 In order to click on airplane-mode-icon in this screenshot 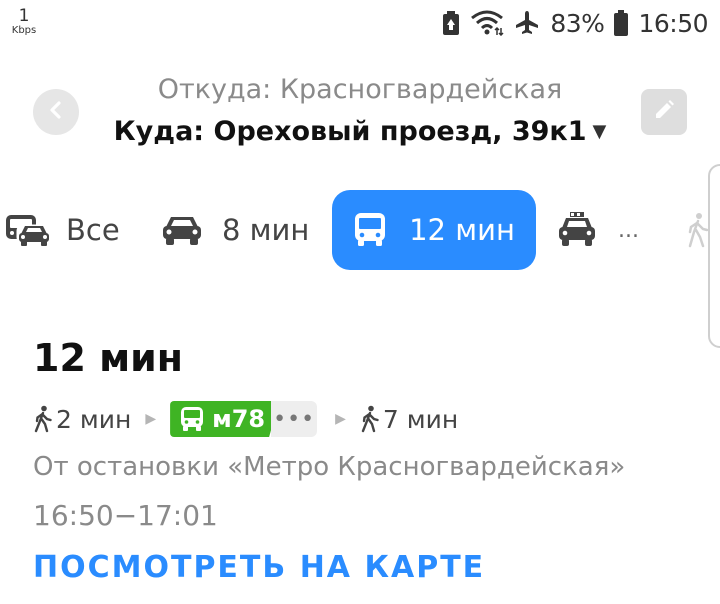, I will do `click(527, 23)`.